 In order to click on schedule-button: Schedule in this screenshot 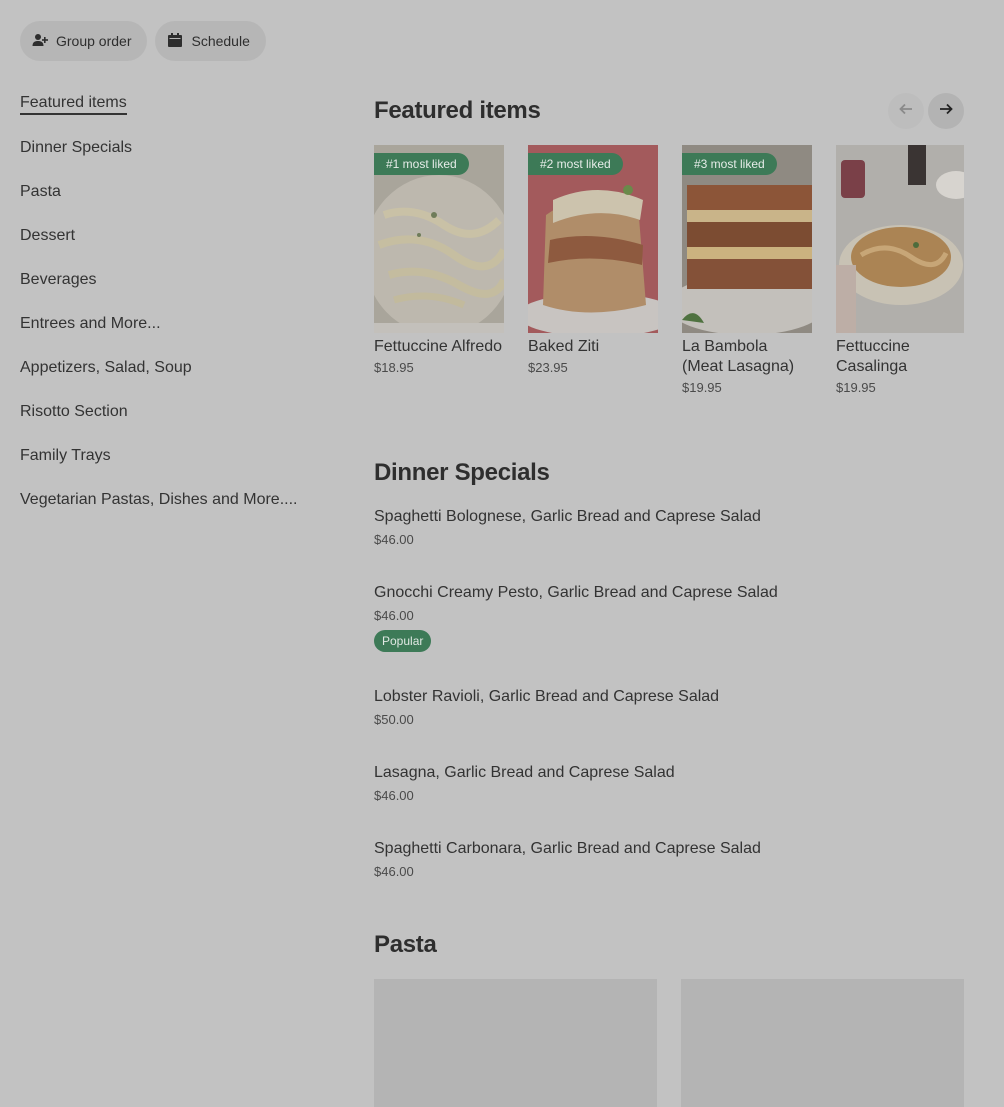, I will do `click(210, 41)`.